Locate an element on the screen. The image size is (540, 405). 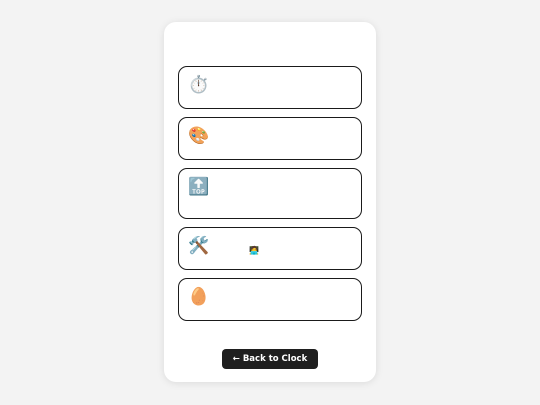
palette-icon: 🎨 is located at coordinates (199, 136).